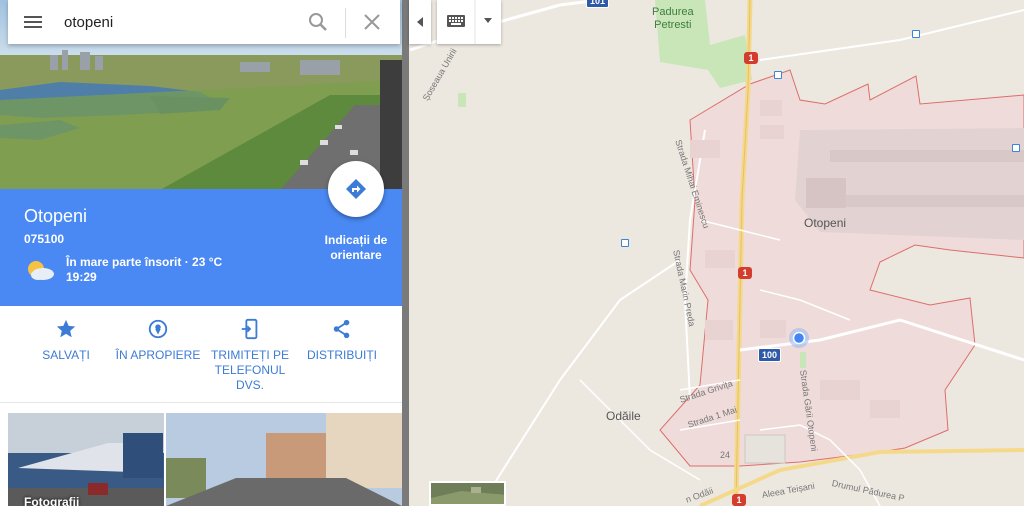  I want to click on forest-label: Padurea Petresti, so click(673, 19).